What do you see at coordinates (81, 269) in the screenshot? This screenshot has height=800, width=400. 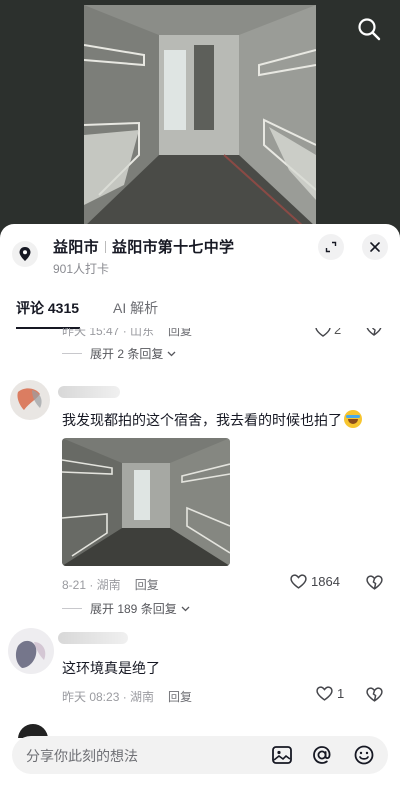 I see `checkin-count: 901人打卡` at bounding box center [81, 269].